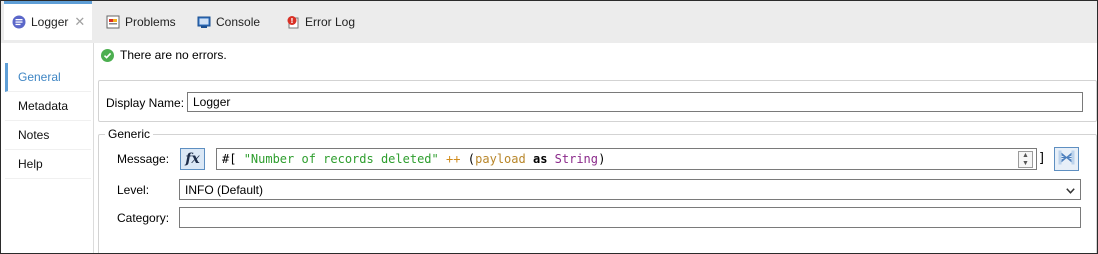  I want to click on level-select: INFO (Default), so click(630, 189).